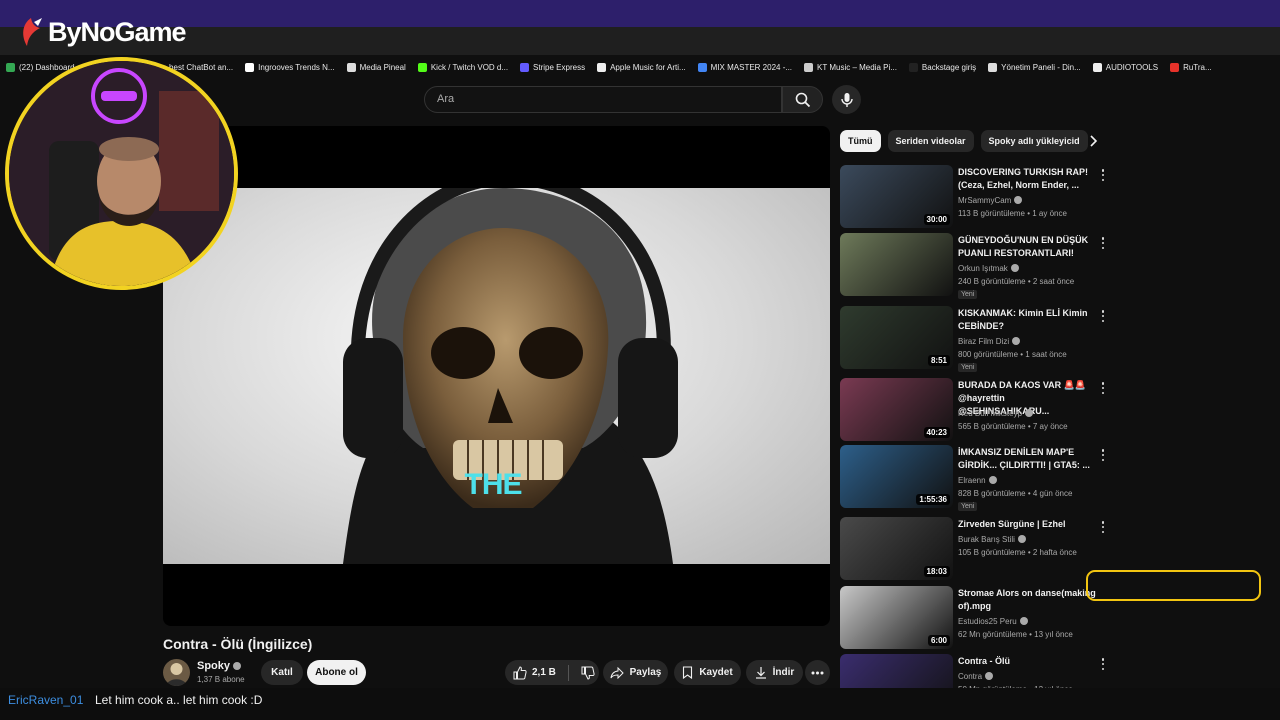 This screenshot has height=720, width=1280. What do you see at coordinates (774, 672) in the screenshot?
I see `download-button: İndir` at bounding box center [774, 672].